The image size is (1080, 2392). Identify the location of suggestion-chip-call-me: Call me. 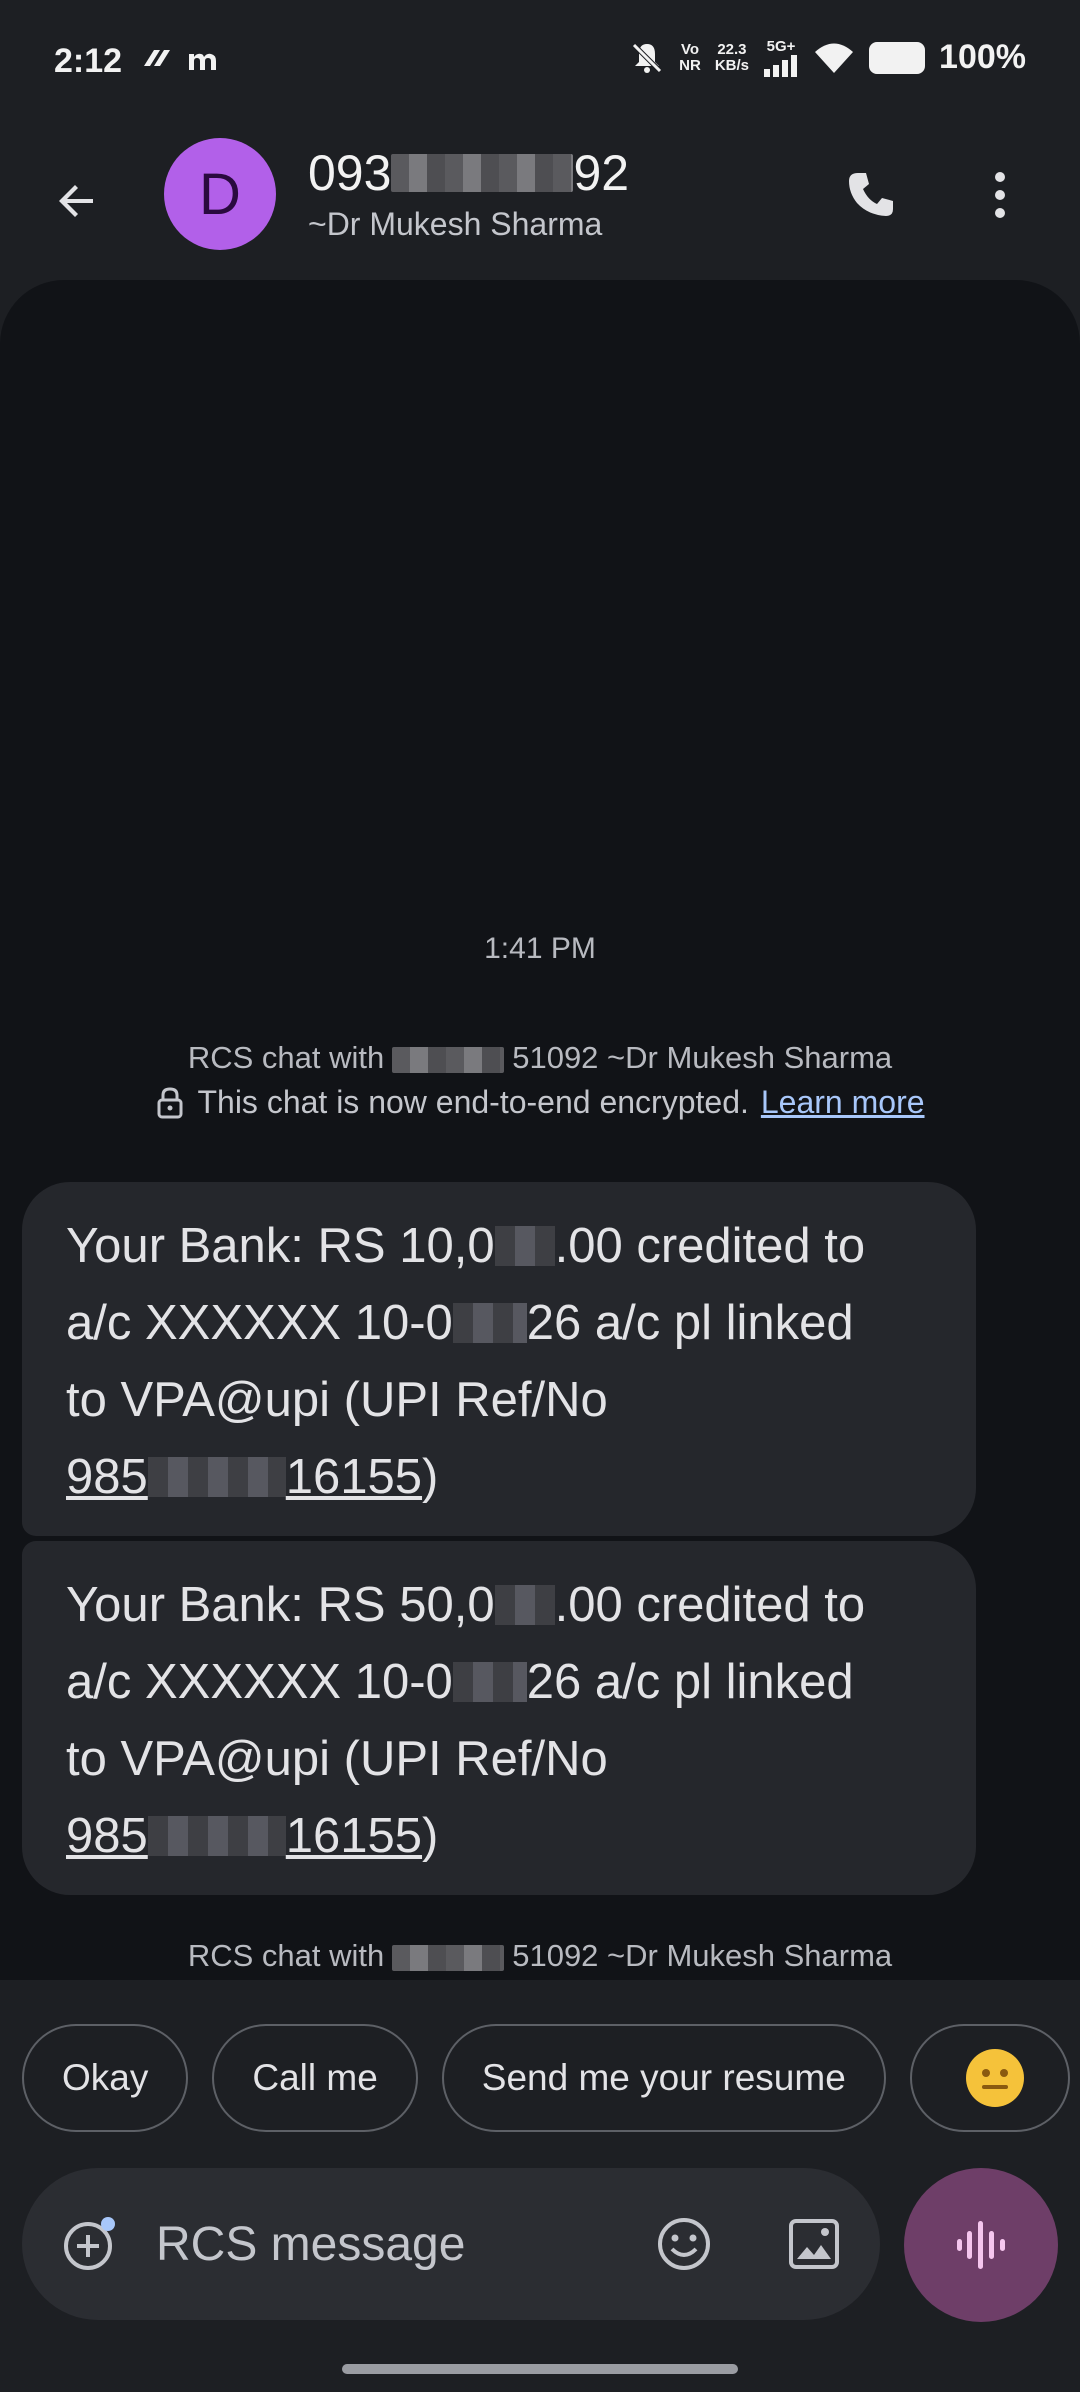
(315, 2078).